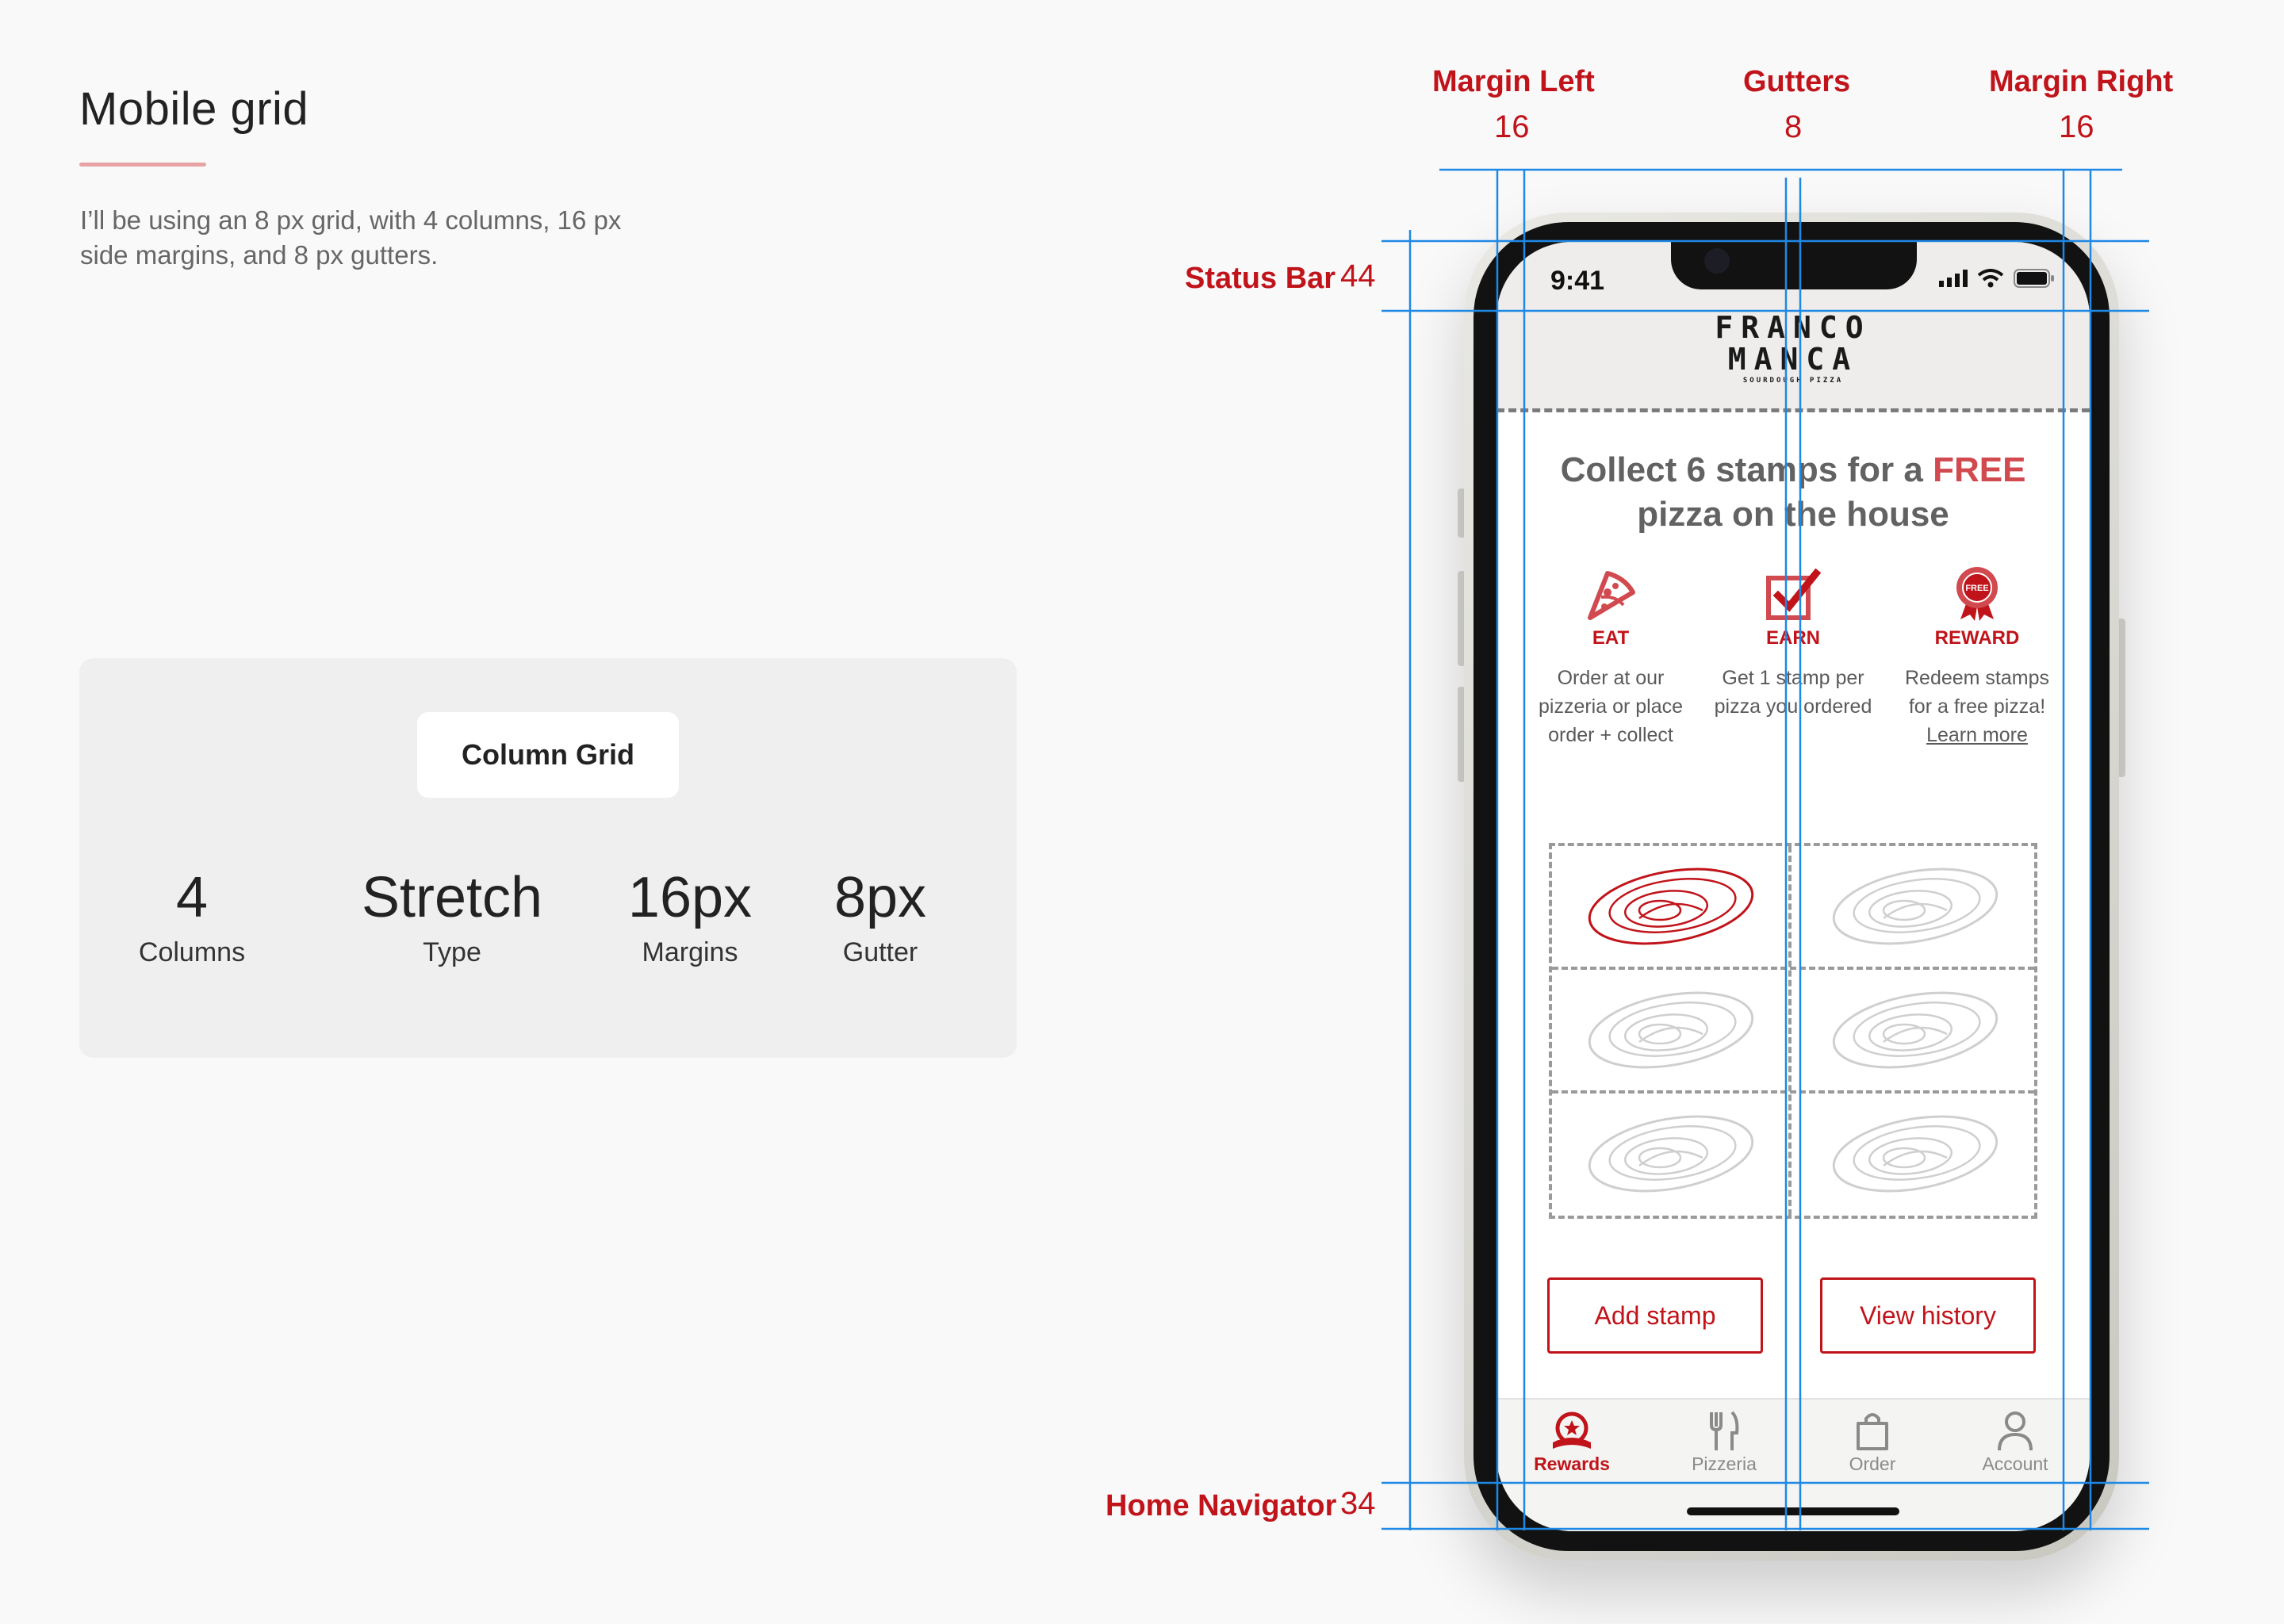 Image resolution: width=2284 pixels, height=1624 pixels. I want to click on status-icons, so click(1997, 278).